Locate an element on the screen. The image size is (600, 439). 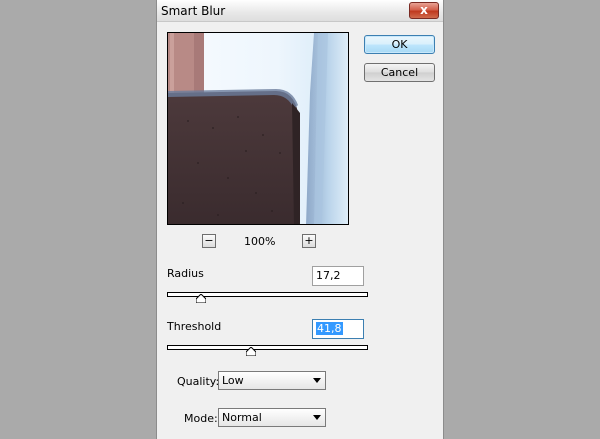
close-button: x is located at coordinates (424, 10).